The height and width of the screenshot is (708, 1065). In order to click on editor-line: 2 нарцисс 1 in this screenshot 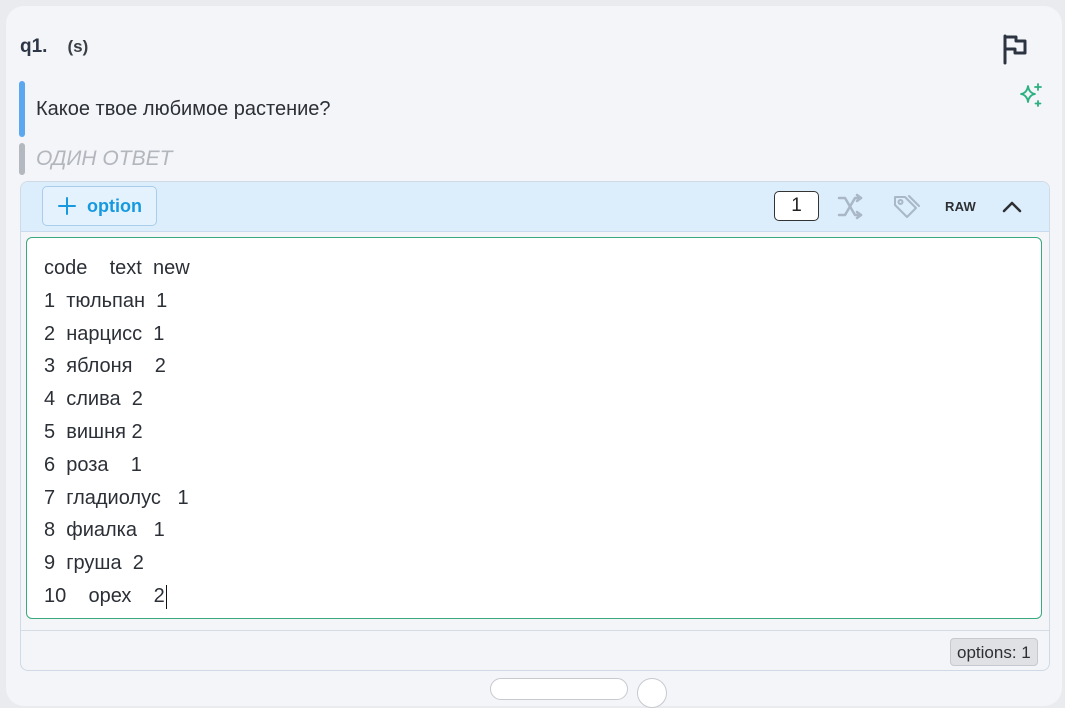, I will do `click(104, 333)`.